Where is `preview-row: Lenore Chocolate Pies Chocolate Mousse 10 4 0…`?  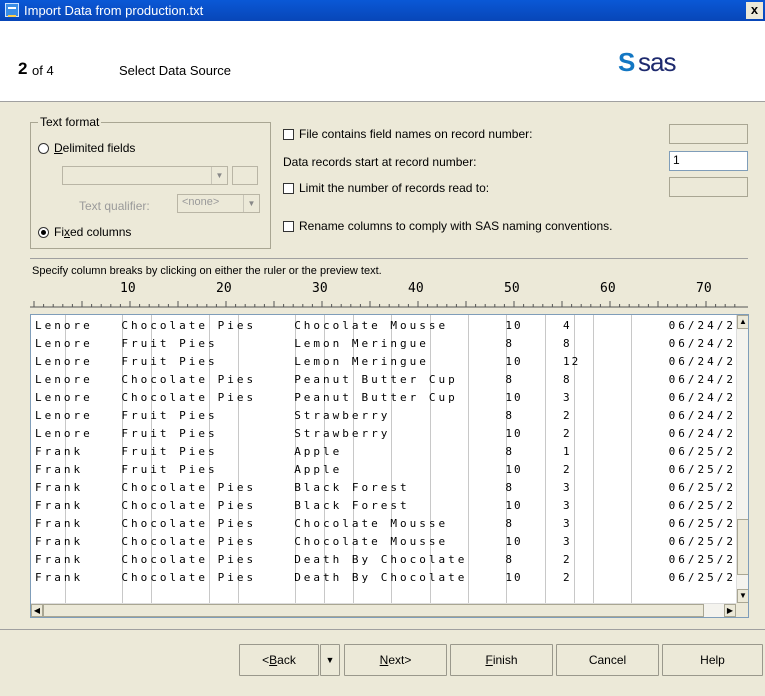
preview-row: Lenore Chocolate Pies Chocolate Mousse 10 4 0… is located at coordinates (383, 325).